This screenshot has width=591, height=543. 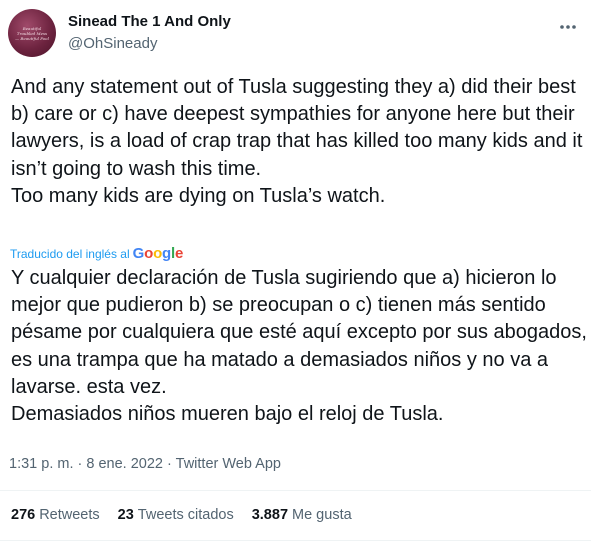 I want to click on quotes-label: Tweets citados, so click(x=185, y=515).